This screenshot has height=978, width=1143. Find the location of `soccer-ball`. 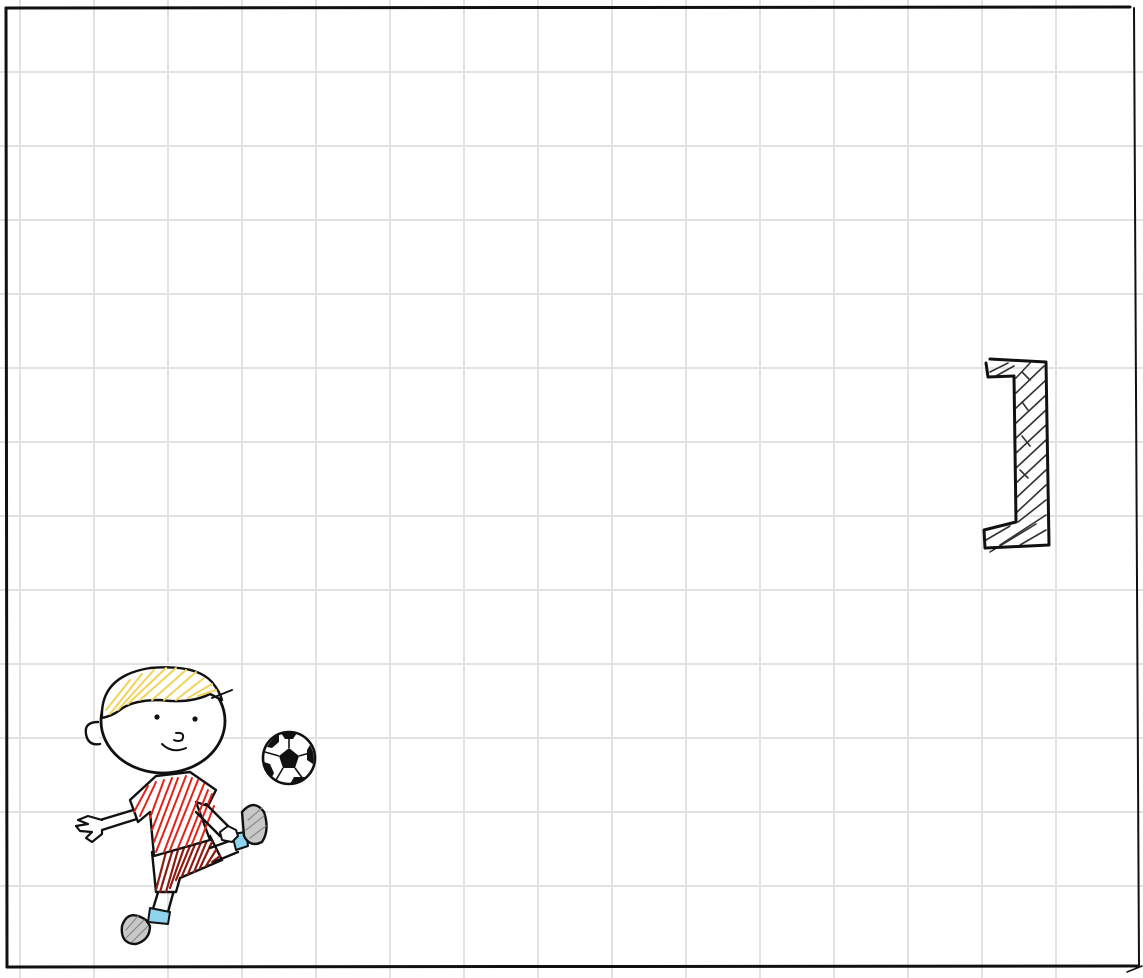

soccer-ball is located at coordinates (289, 758).